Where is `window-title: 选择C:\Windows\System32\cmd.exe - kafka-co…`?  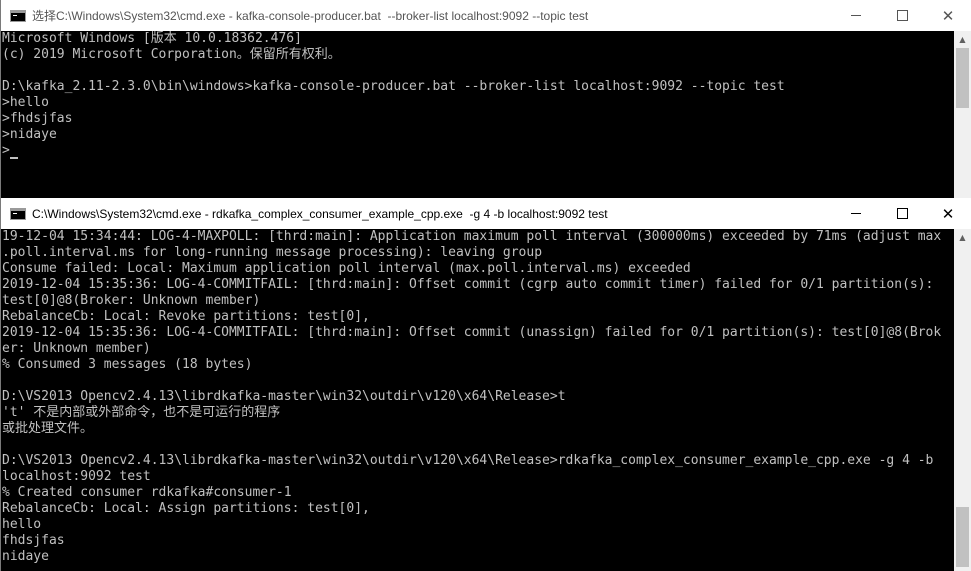 window-title: 选择C:\Windows\System32\cmd.exe - kafka-co… is located at coordinates (310, 16).